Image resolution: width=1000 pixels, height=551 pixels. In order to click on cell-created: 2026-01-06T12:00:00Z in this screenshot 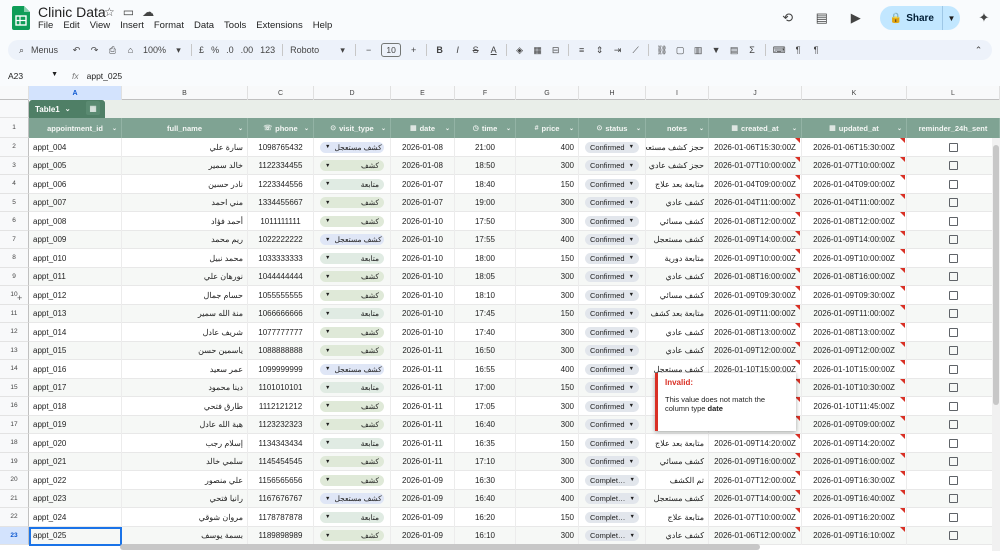, I will do `click(755, 535)`.